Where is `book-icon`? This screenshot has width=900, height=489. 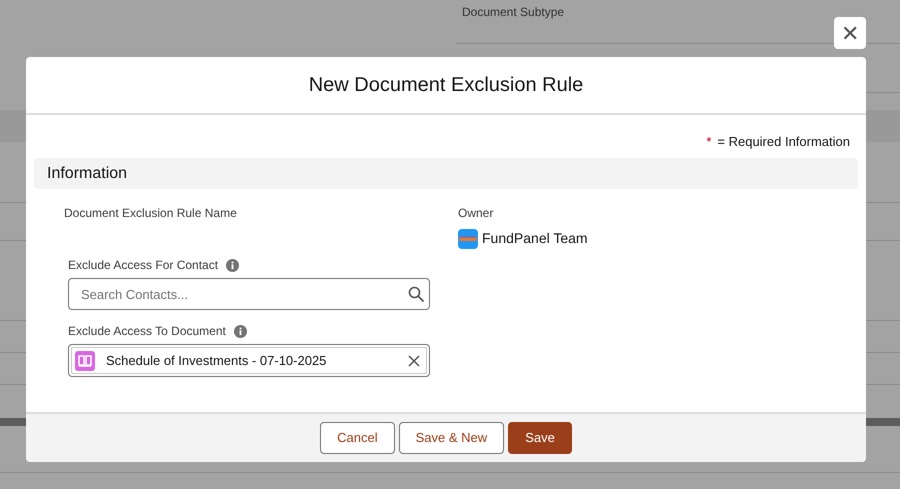
book-icon is located at coordinates (85, 360).